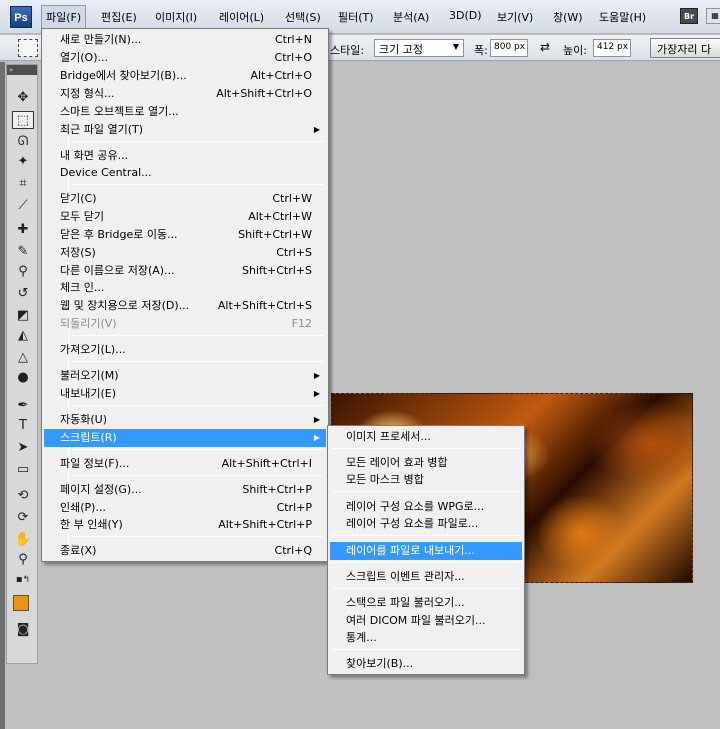  Describe the element at coordinates (568, 17) in the screenshot. I see `menu-window: 창(W)` at that location.